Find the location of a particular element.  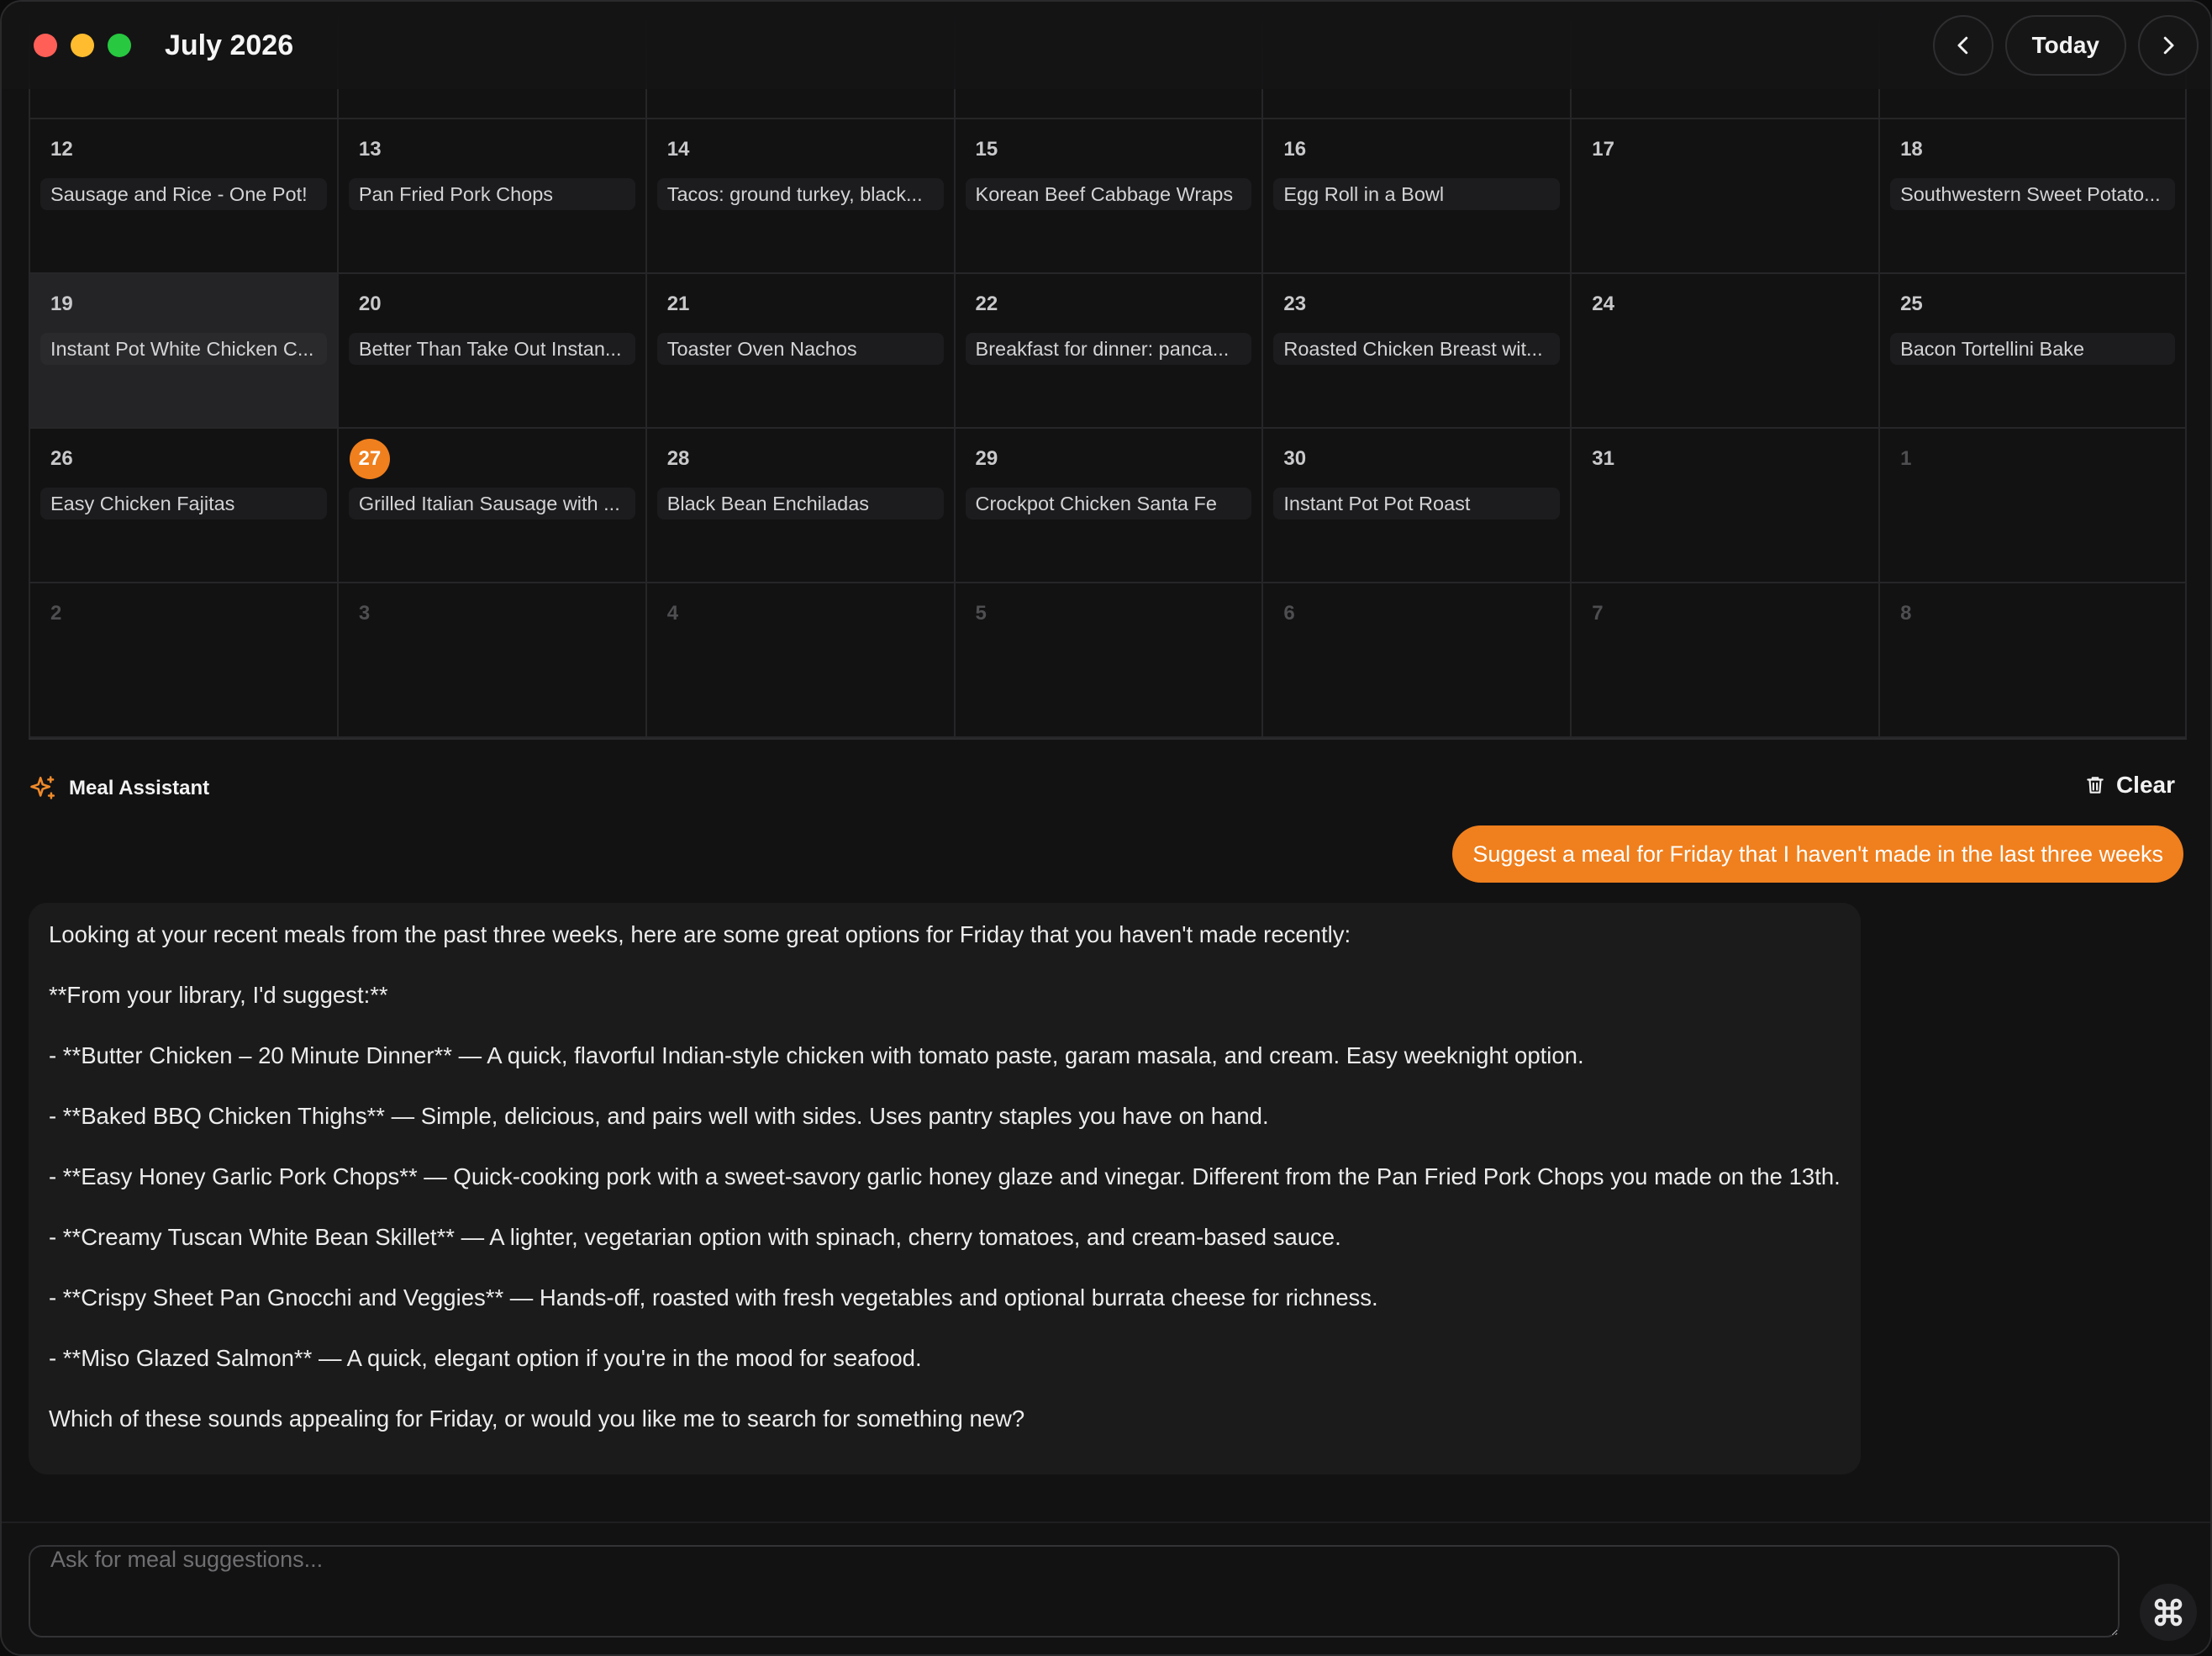

meal-suggestion-input is located at coordinates (1074, 1591).